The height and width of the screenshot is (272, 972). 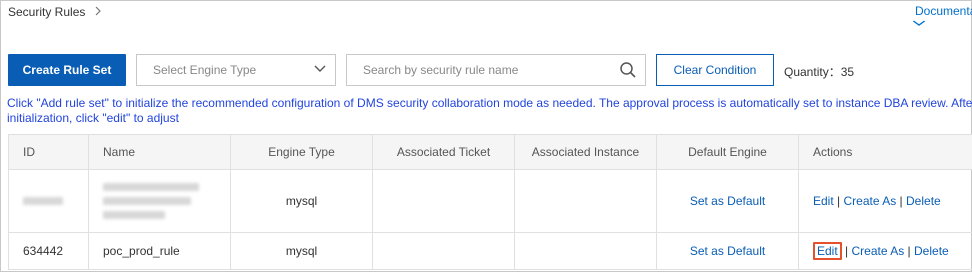 What do you see at coordinates (827, 251) in the screenshot?
I see `edit-link-highlighted: Edit` at bounding box center [827, 251].